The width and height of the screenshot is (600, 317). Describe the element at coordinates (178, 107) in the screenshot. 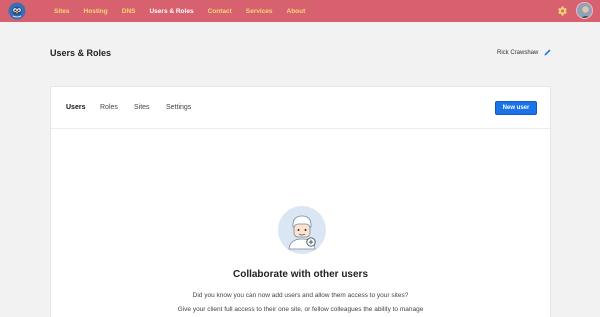

I see `tab-settings: Settings` at that location.